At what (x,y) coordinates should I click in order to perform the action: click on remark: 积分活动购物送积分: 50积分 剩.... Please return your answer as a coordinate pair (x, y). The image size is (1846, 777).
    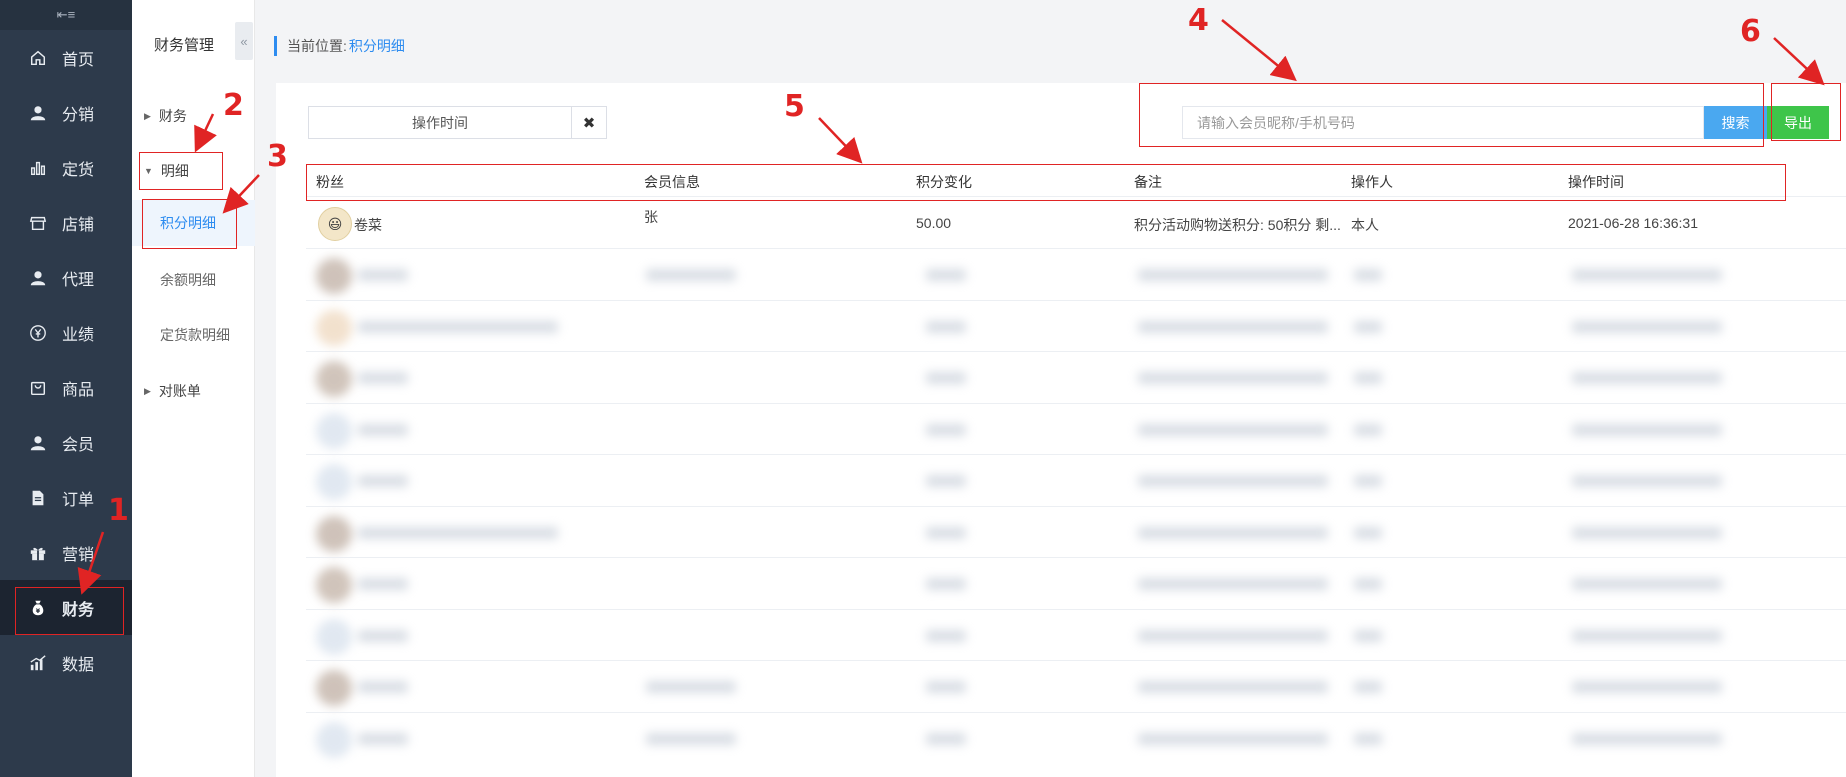
    Looking at the image, I should click on (1237, 225).